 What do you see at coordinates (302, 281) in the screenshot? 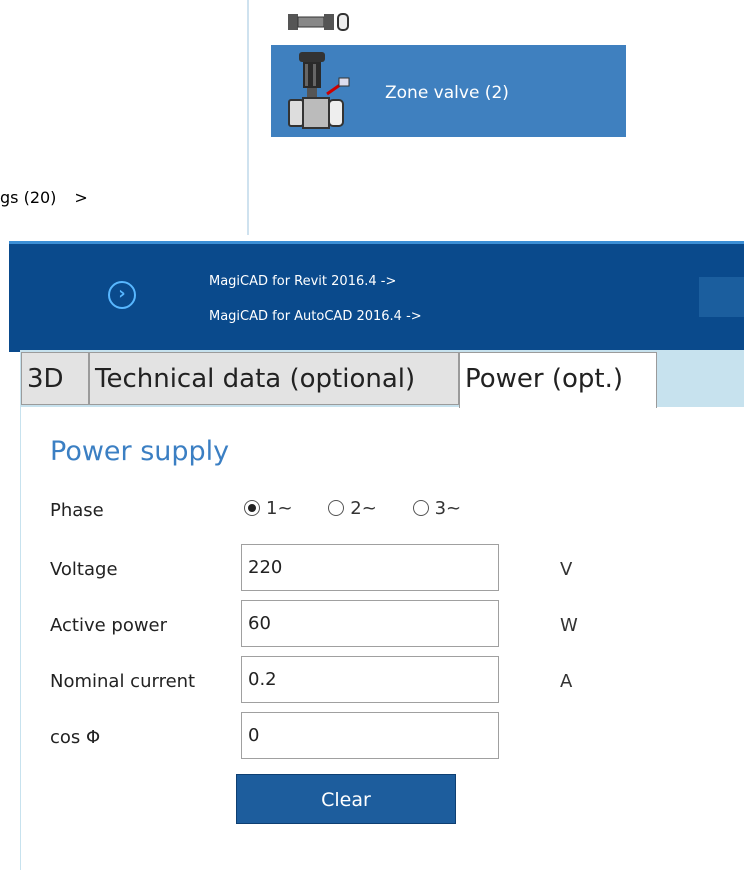
I see `magicad-revit-link: MagiCAD for Revit 2016.4 ->` at bounding box center [302, 281].